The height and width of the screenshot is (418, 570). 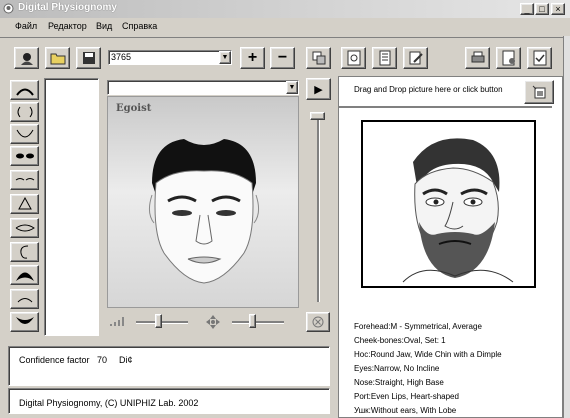 I want to click on jaw-button, so click(x=24, y=134).